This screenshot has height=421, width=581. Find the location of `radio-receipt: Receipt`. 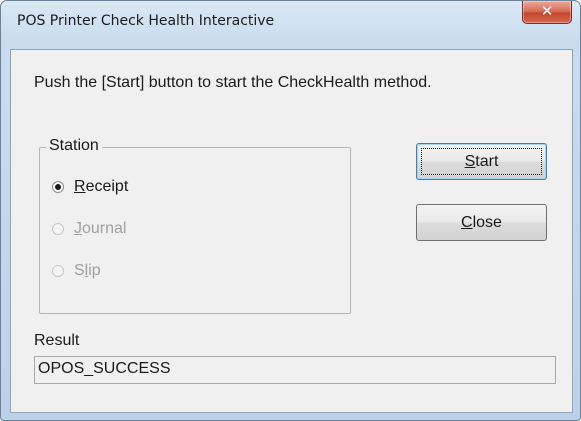

radio-receipt: Receipt is located at coordinates (90, 187).